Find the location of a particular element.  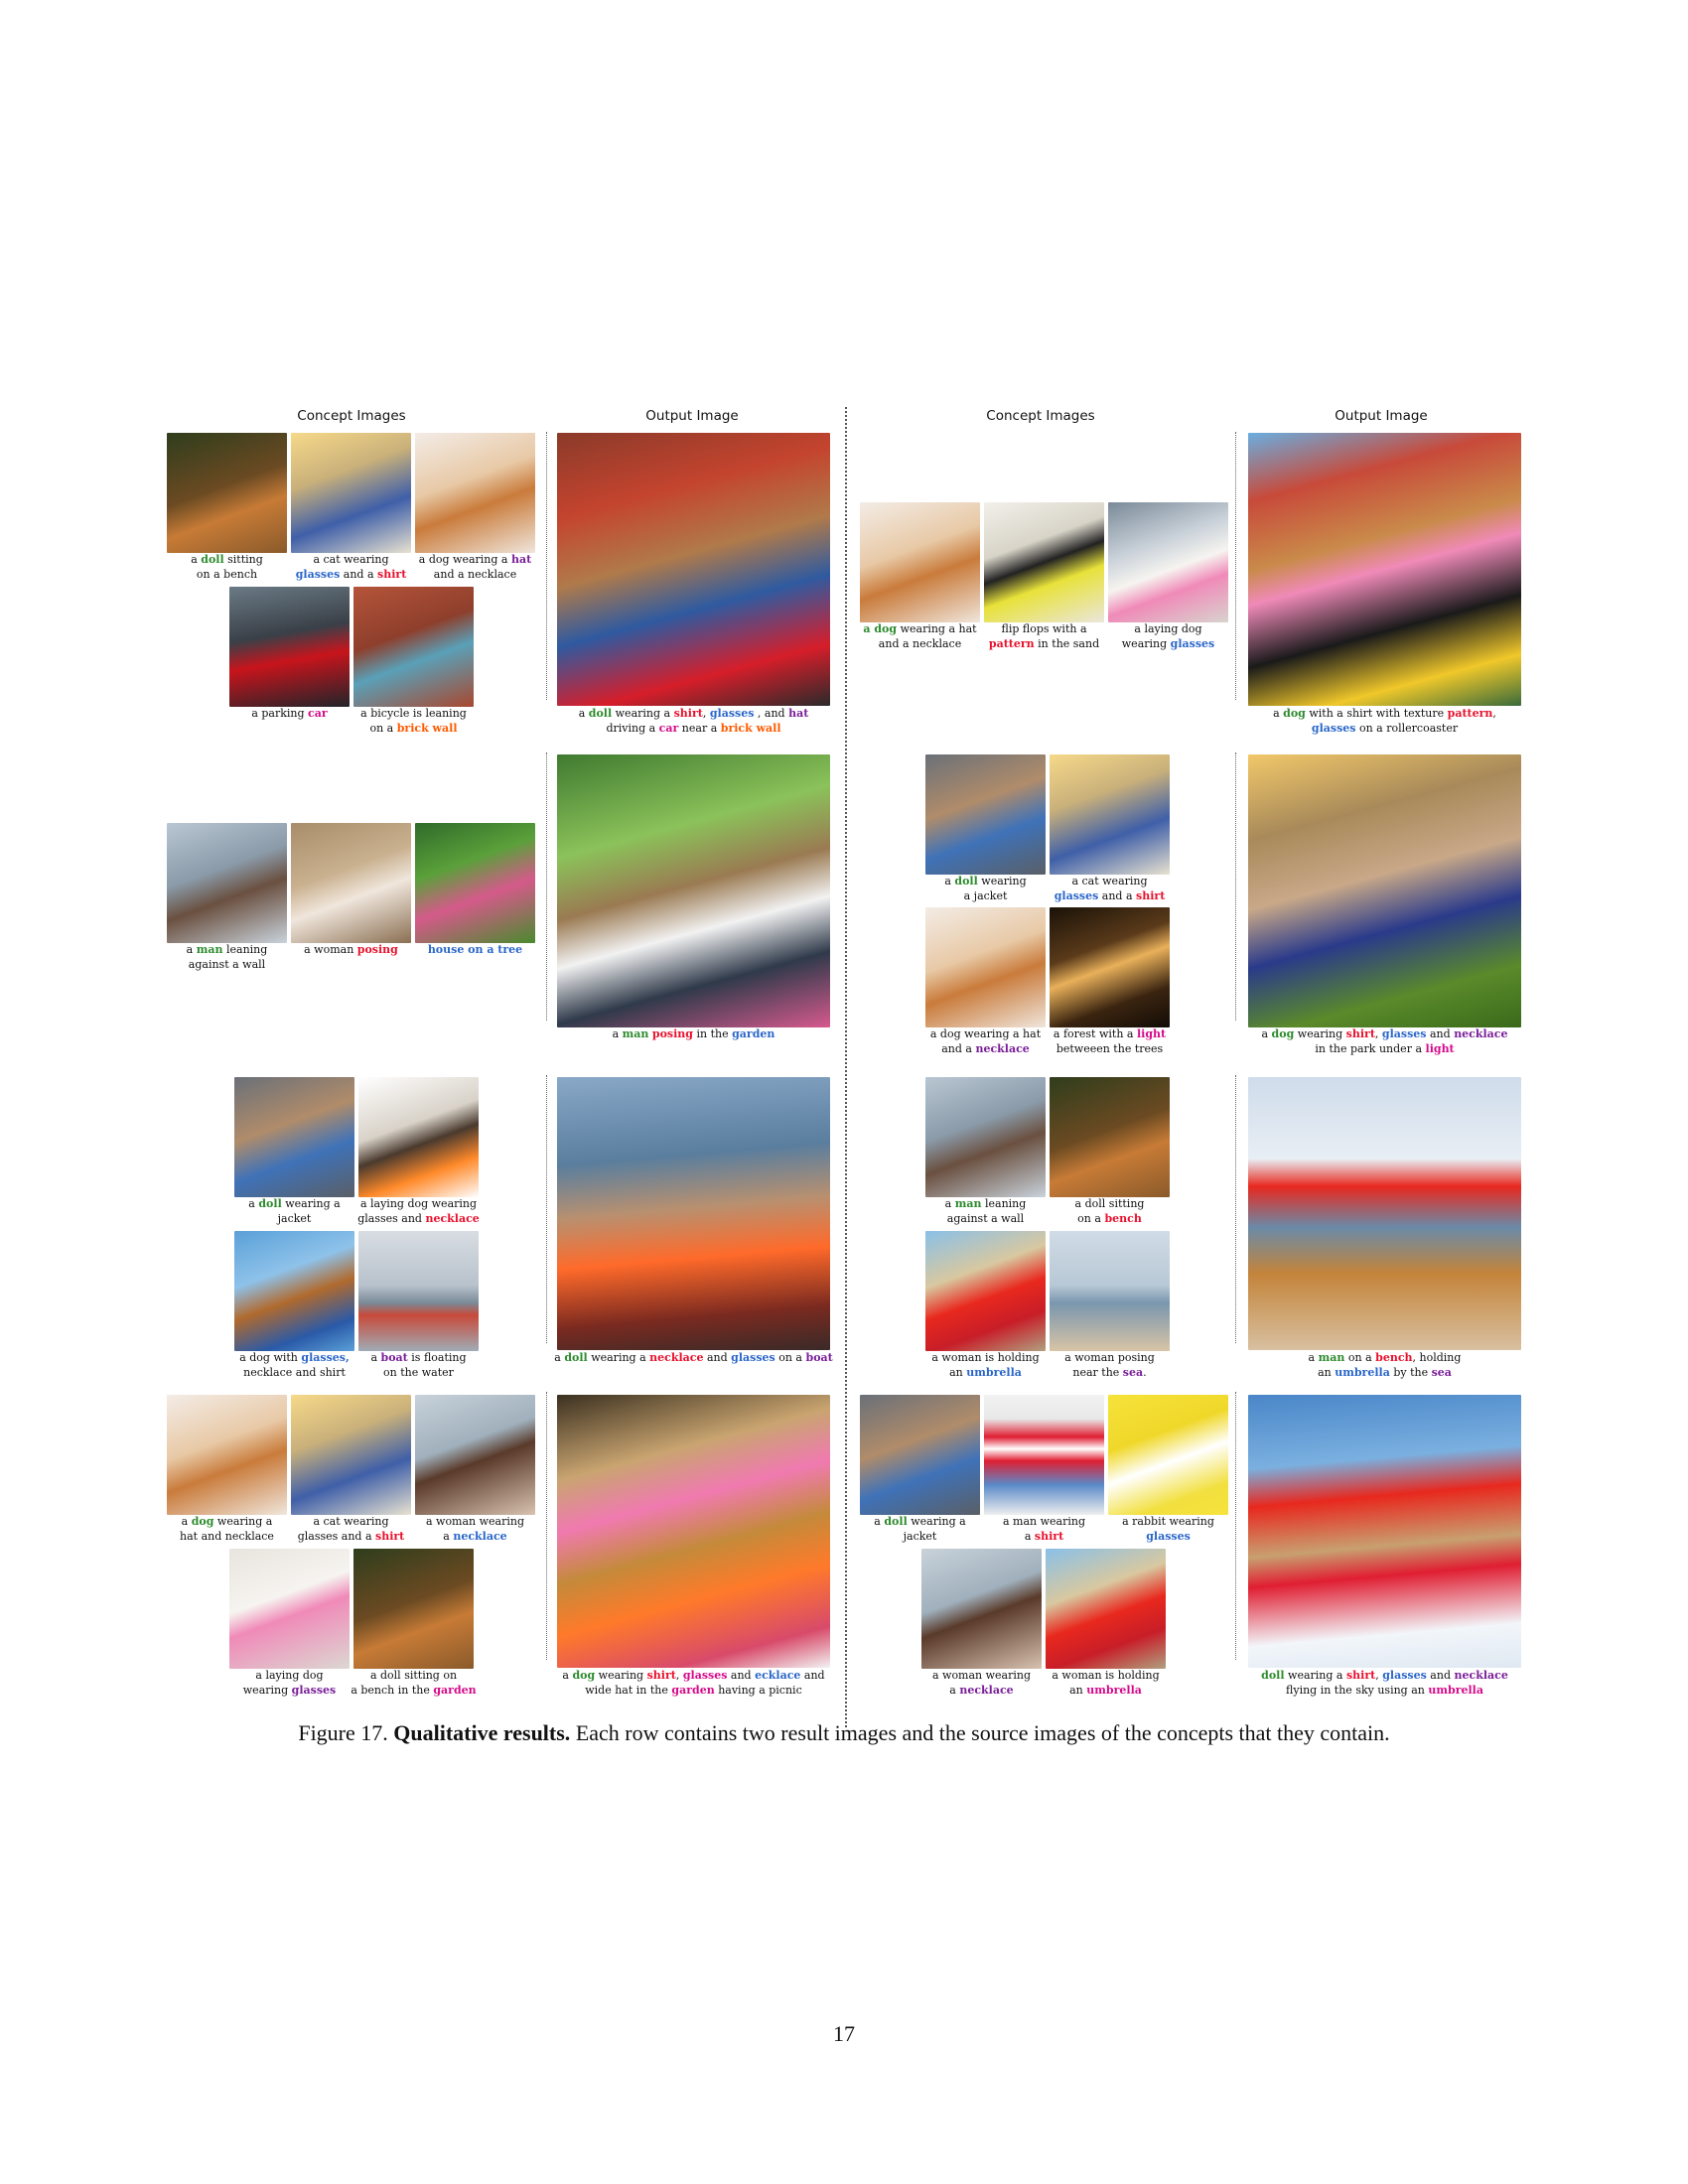

caption-line: jacket is located at coordinates (920, 1537).